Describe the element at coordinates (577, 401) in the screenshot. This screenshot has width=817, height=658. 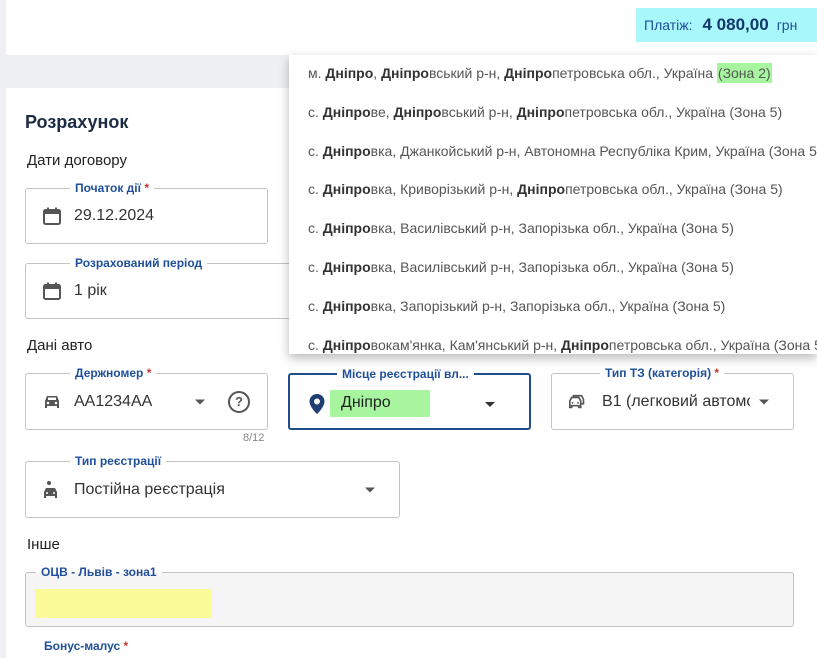
I see `cars-icon` at that location.